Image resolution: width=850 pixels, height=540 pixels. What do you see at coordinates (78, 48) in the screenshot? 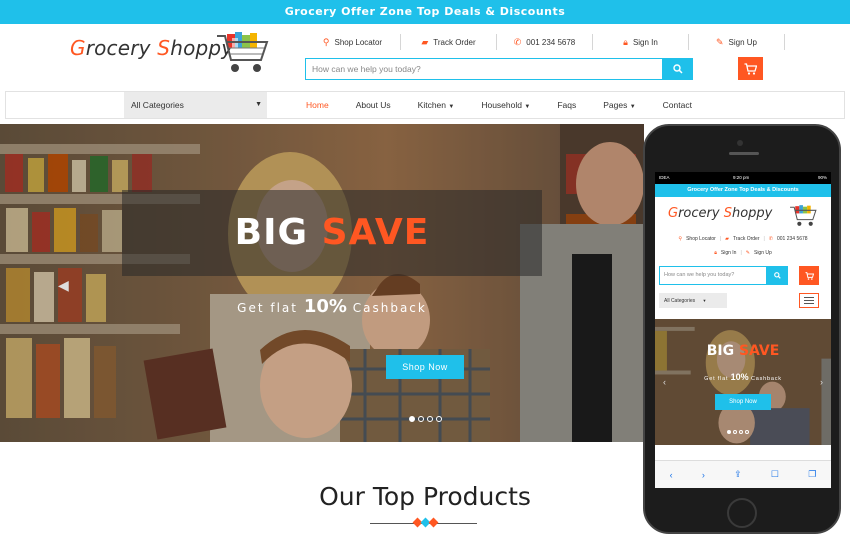
I see `logo-letter-g: G` at bounding box center [78, 48].